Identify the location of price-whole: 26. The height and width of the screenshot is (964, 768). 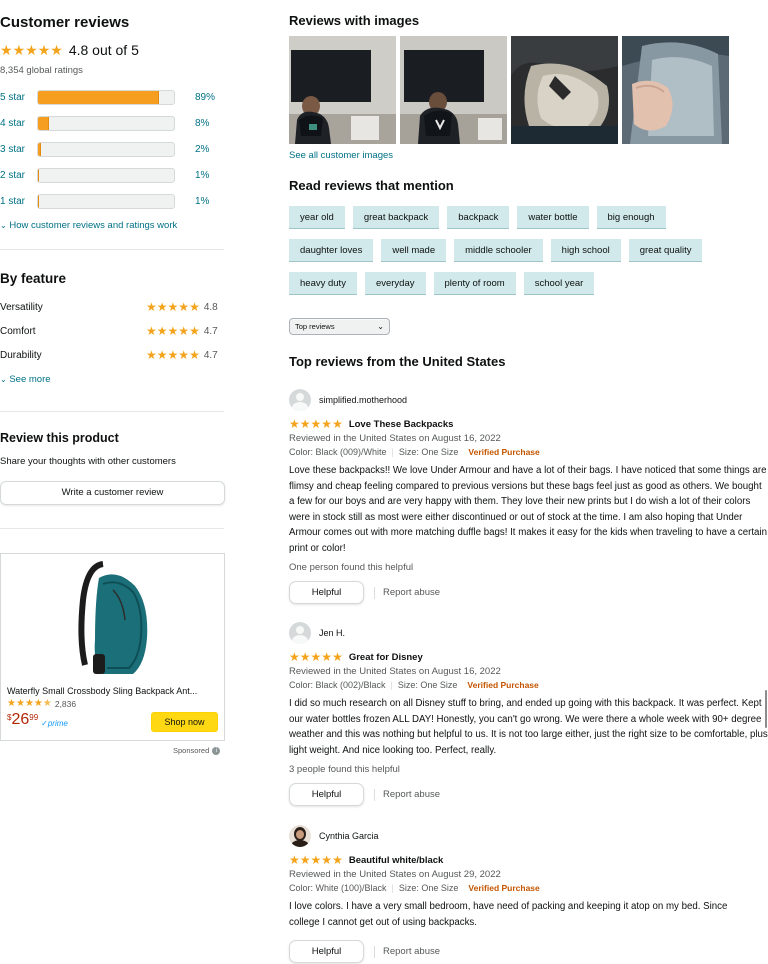
(20, 719).